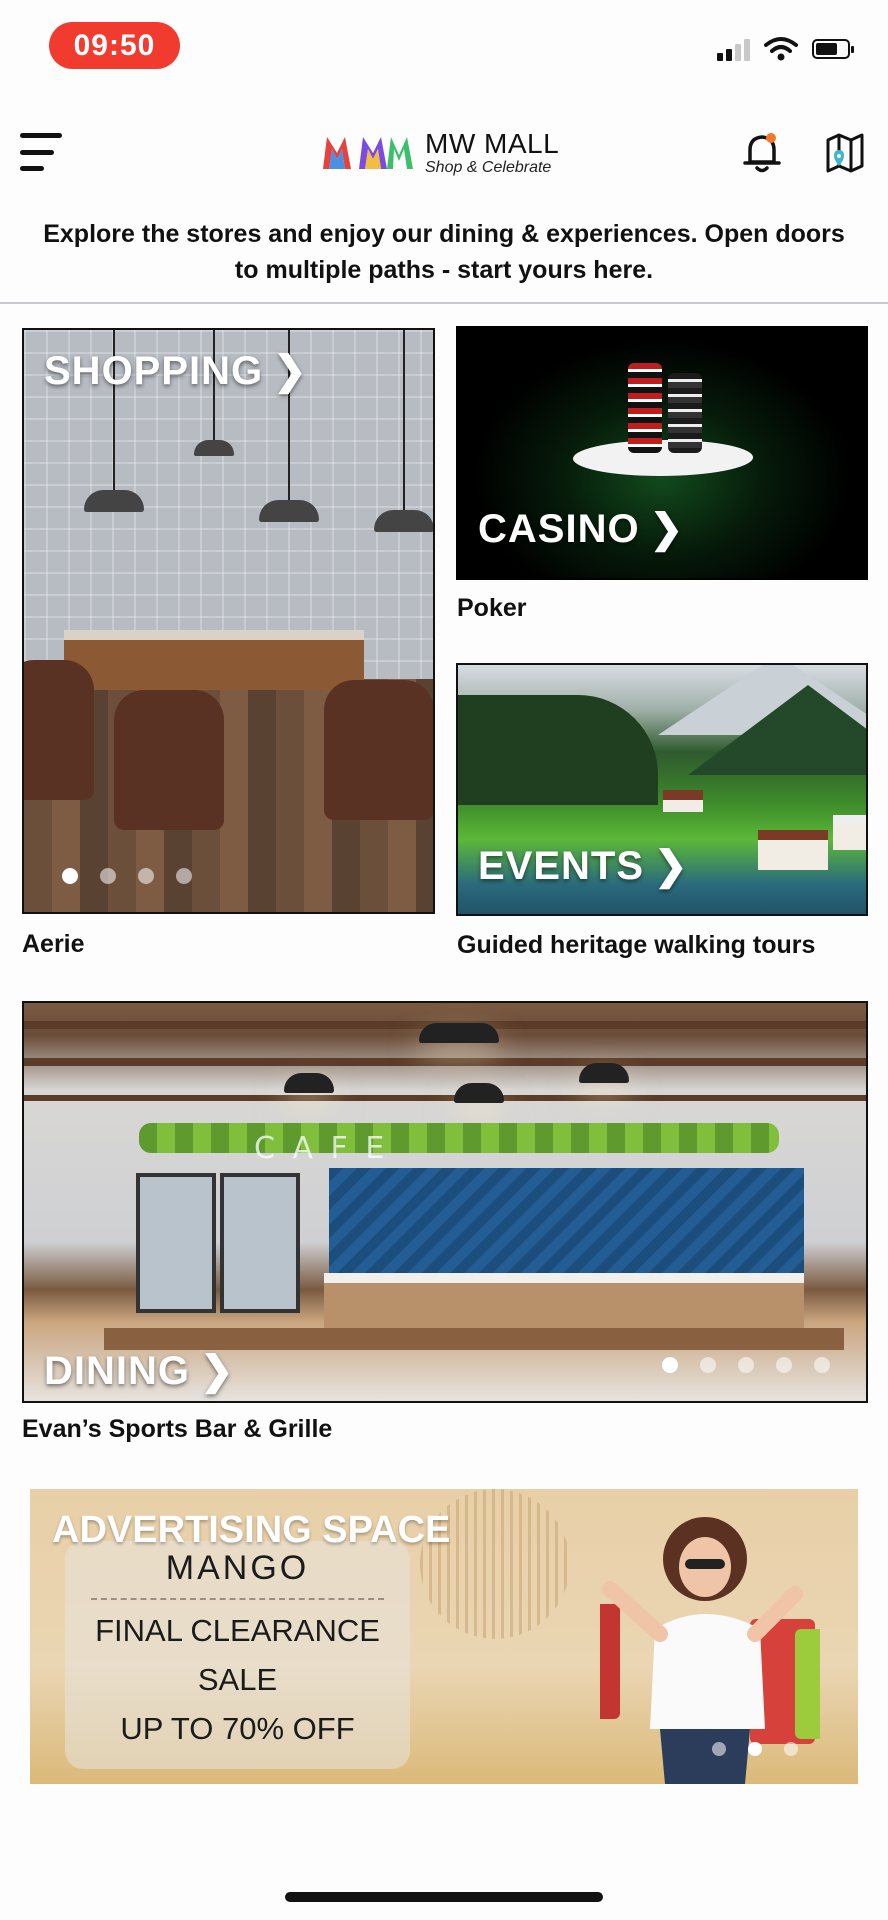 The height and width of the screenshot is (1920, 888). I want to click on status-icons, so click(785, 49).